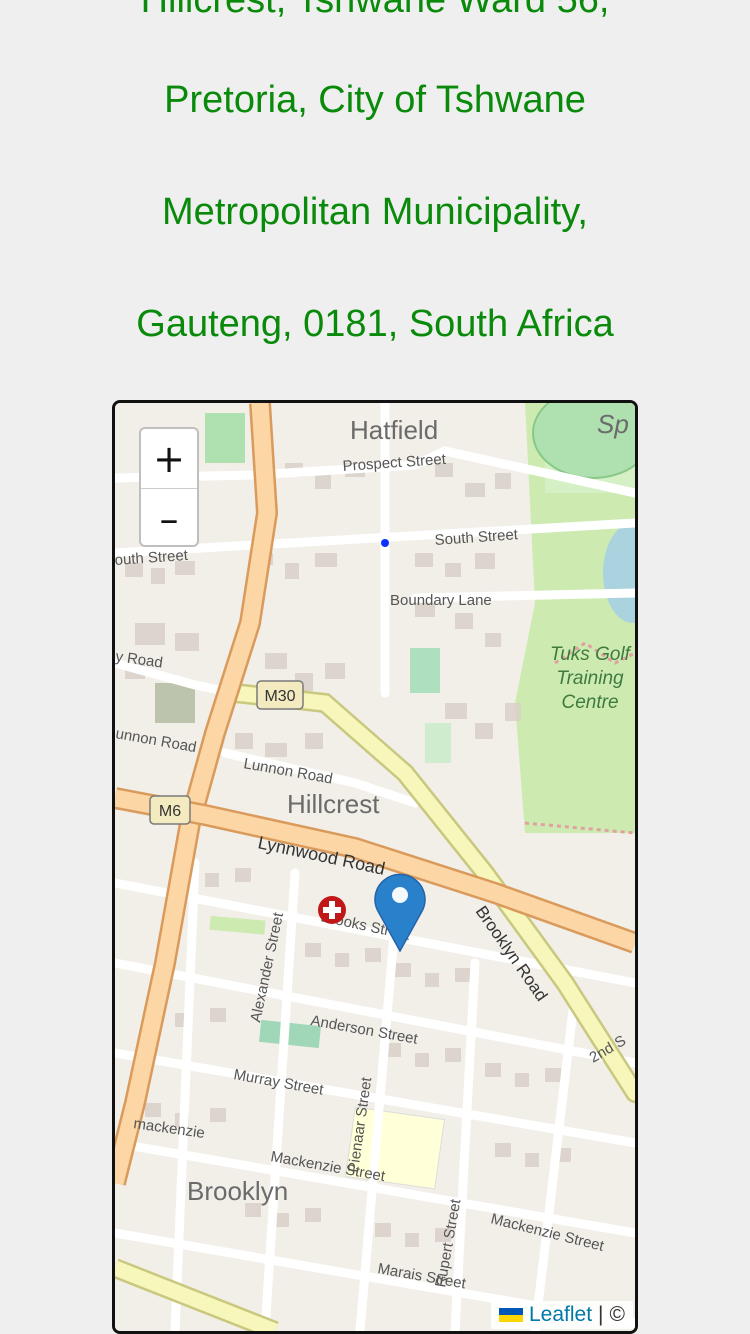 The height and width of the screenshot is (1334, 750). What do you see at coordinates (237, 1191) in the screenshot?
I see `place-brooklyn: Brooklyn` at bounding box center [237, 1191].